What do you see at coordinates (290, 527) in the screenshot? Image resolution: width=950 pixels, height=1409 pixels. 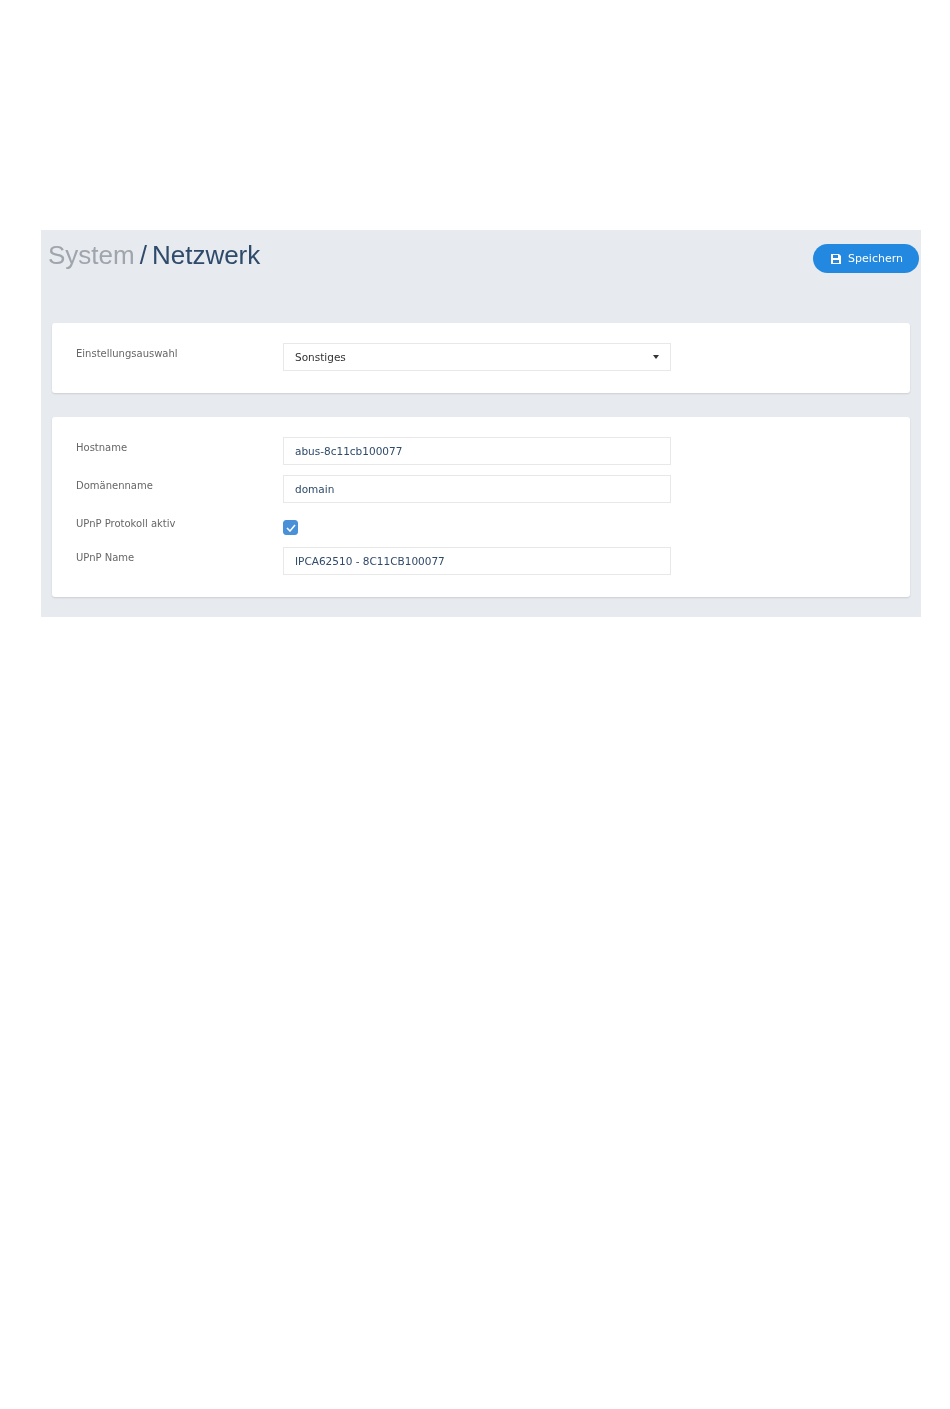 I see `checkbox` at bounding box center [290, 527].